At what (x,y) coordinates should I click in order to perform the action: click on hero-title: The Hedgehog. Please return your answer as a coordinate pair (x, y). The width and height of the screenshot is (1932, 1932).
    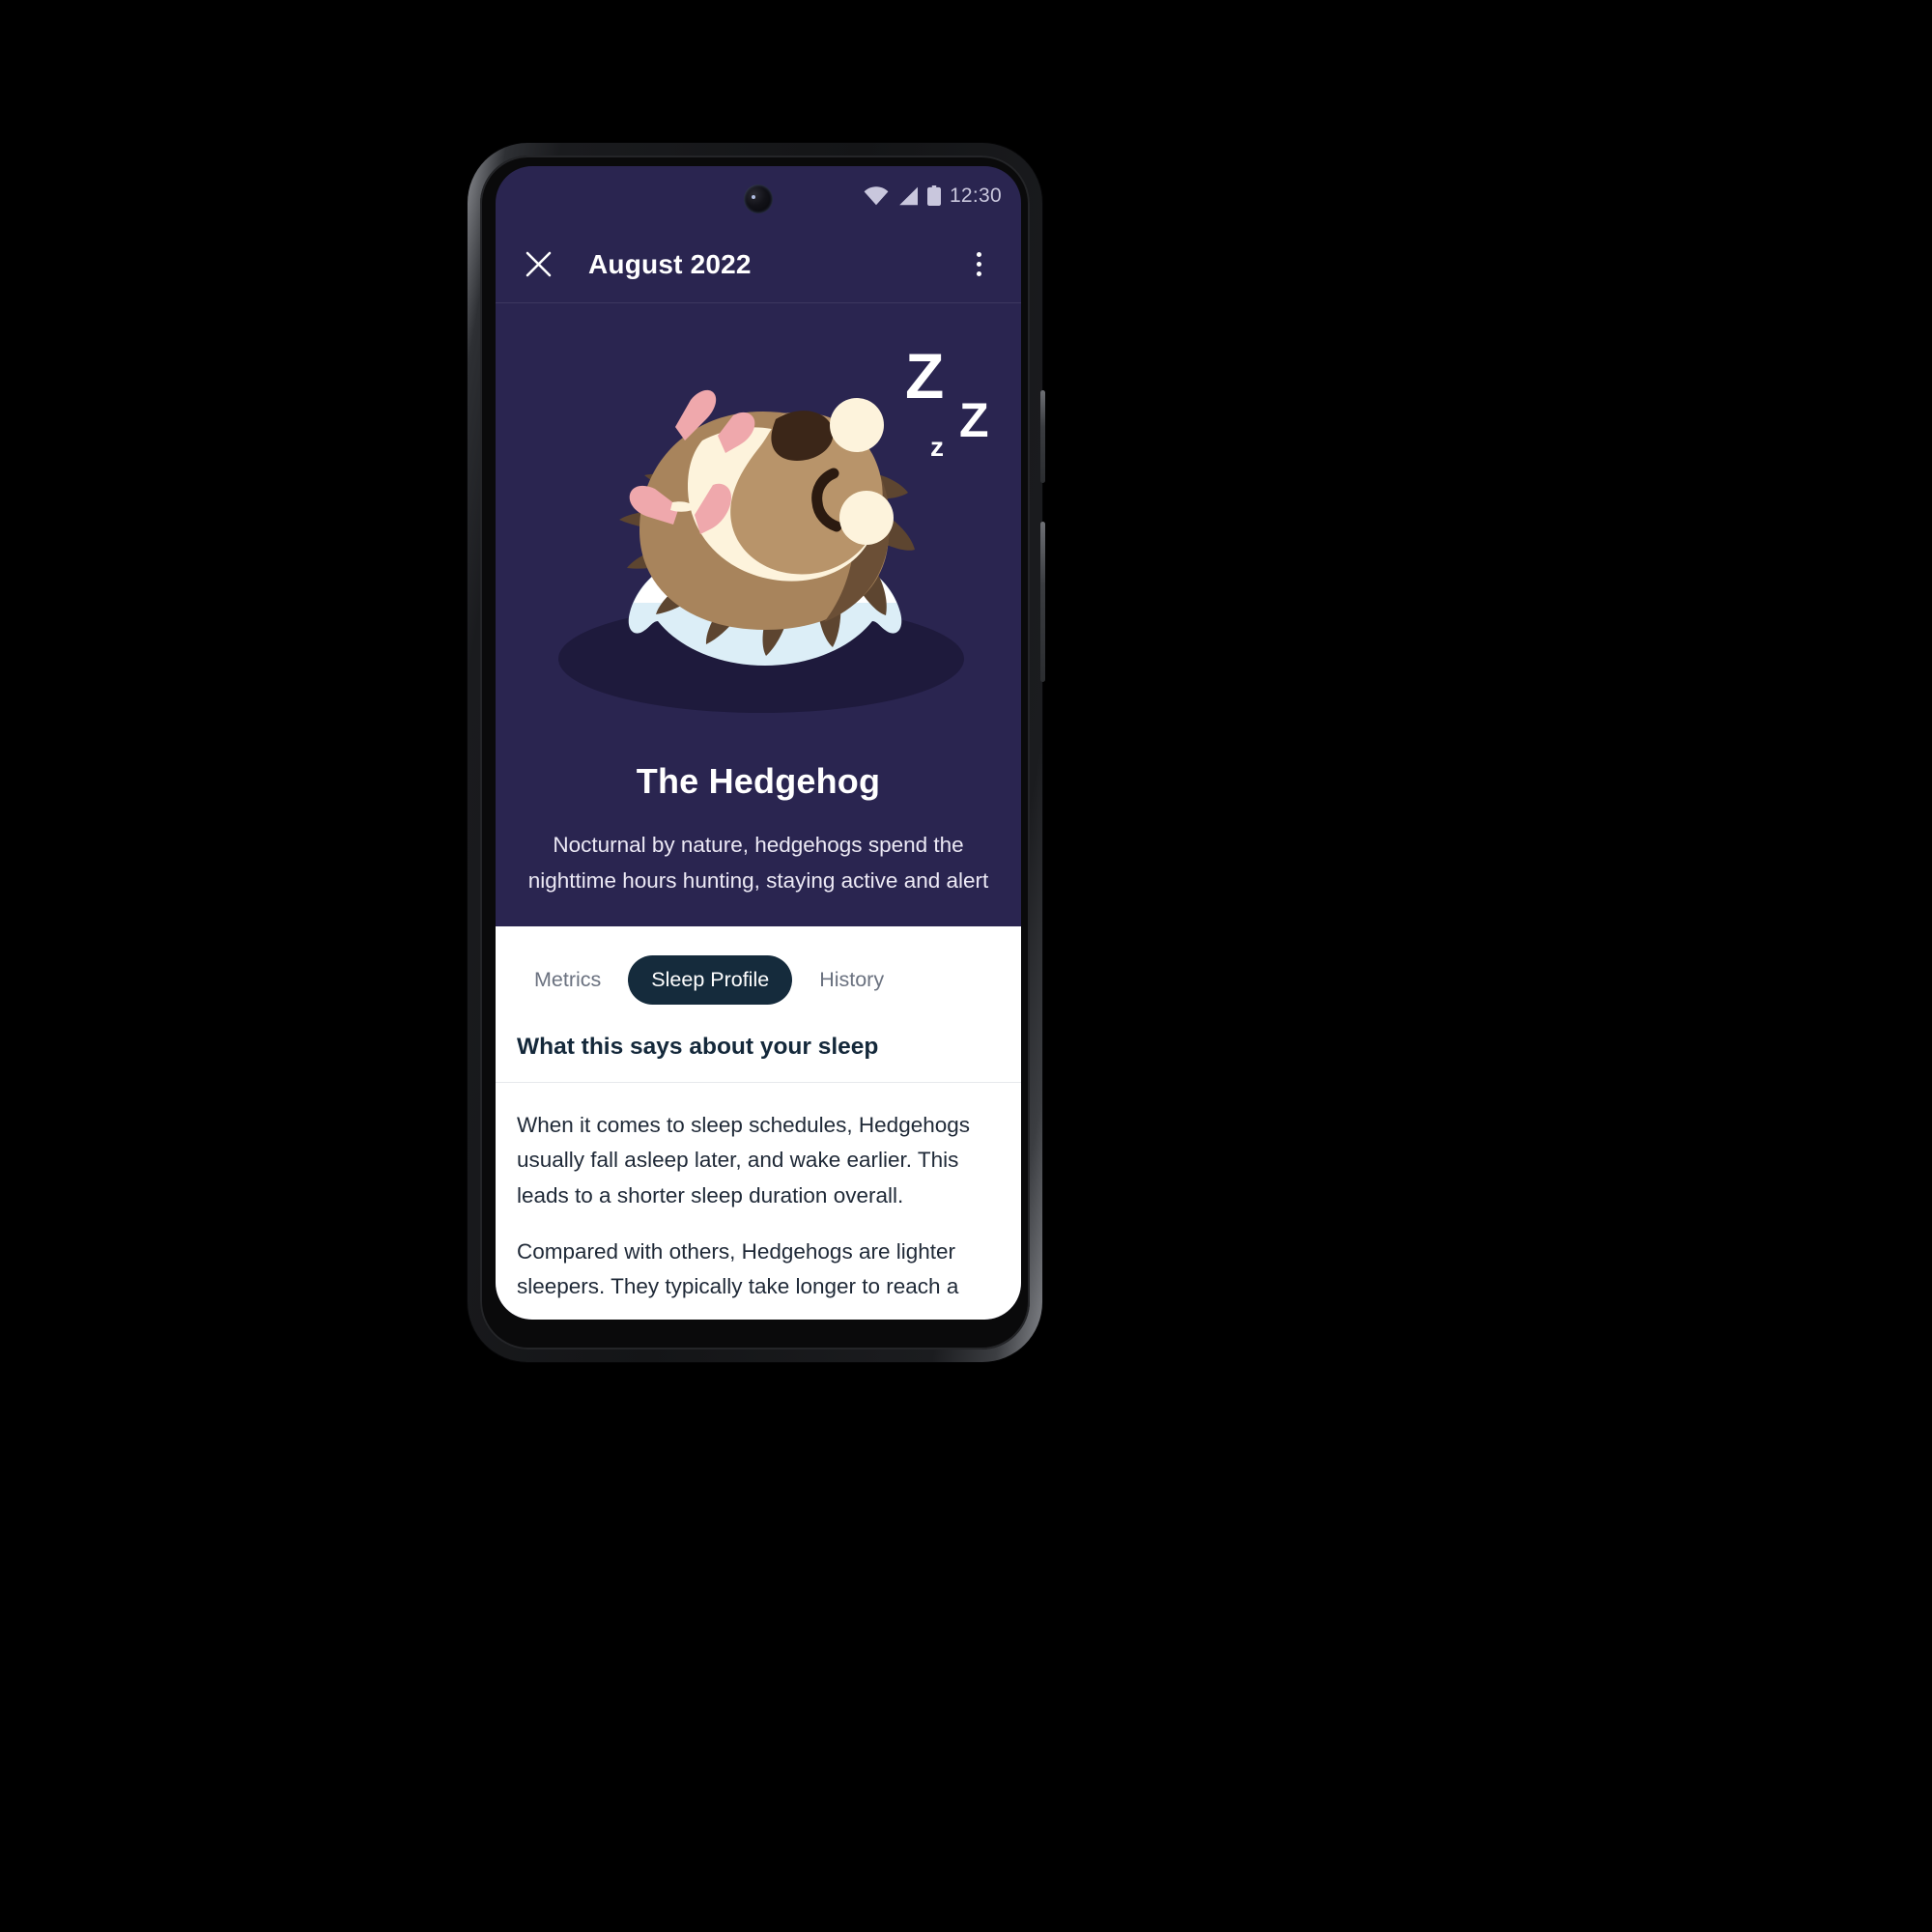
    Looking at the image, I should click on (758, 781).